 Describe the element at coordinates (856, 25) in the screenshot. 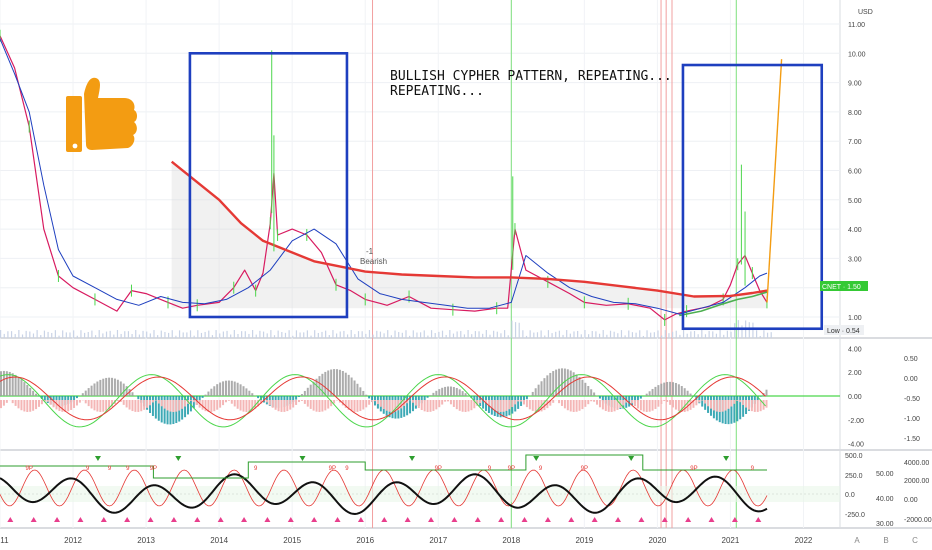

I see `price-tick-label: 11.00` at that location.